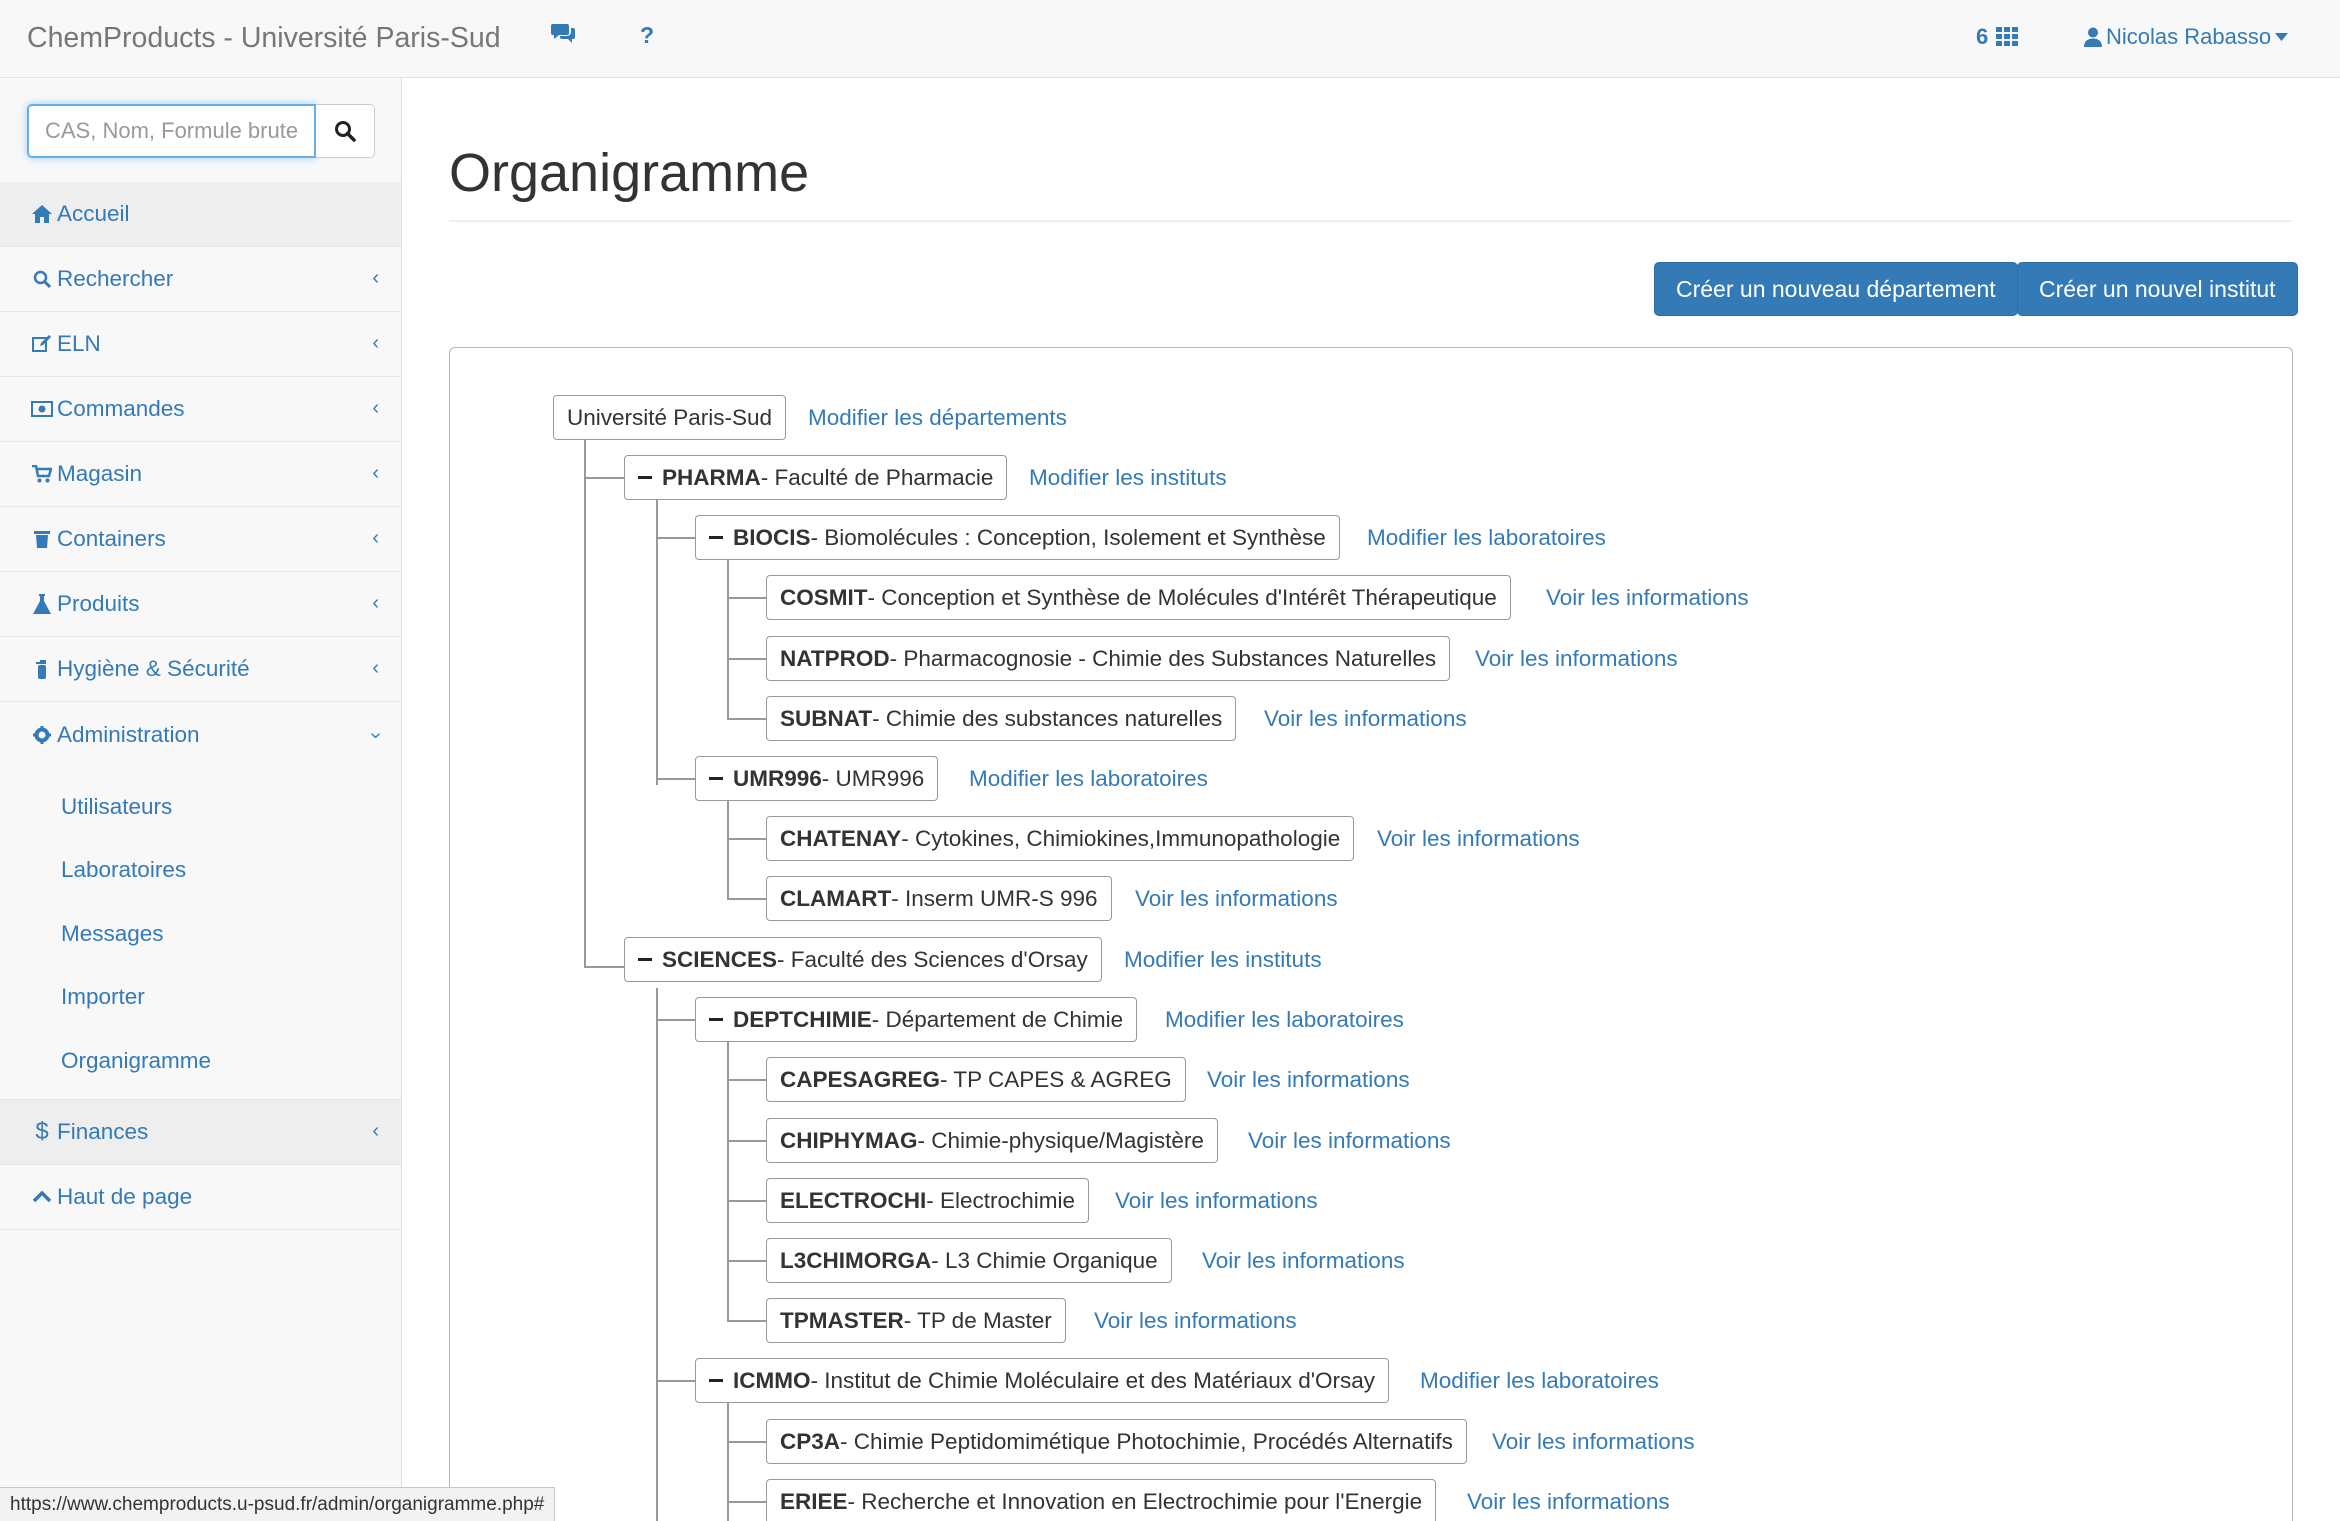 The height and width of the screenshot is (1521, 2340). Describe the element at coordinates (670, 417) in the screenshot. I see `tree-node-root: Université Paris-Sud` at that location.